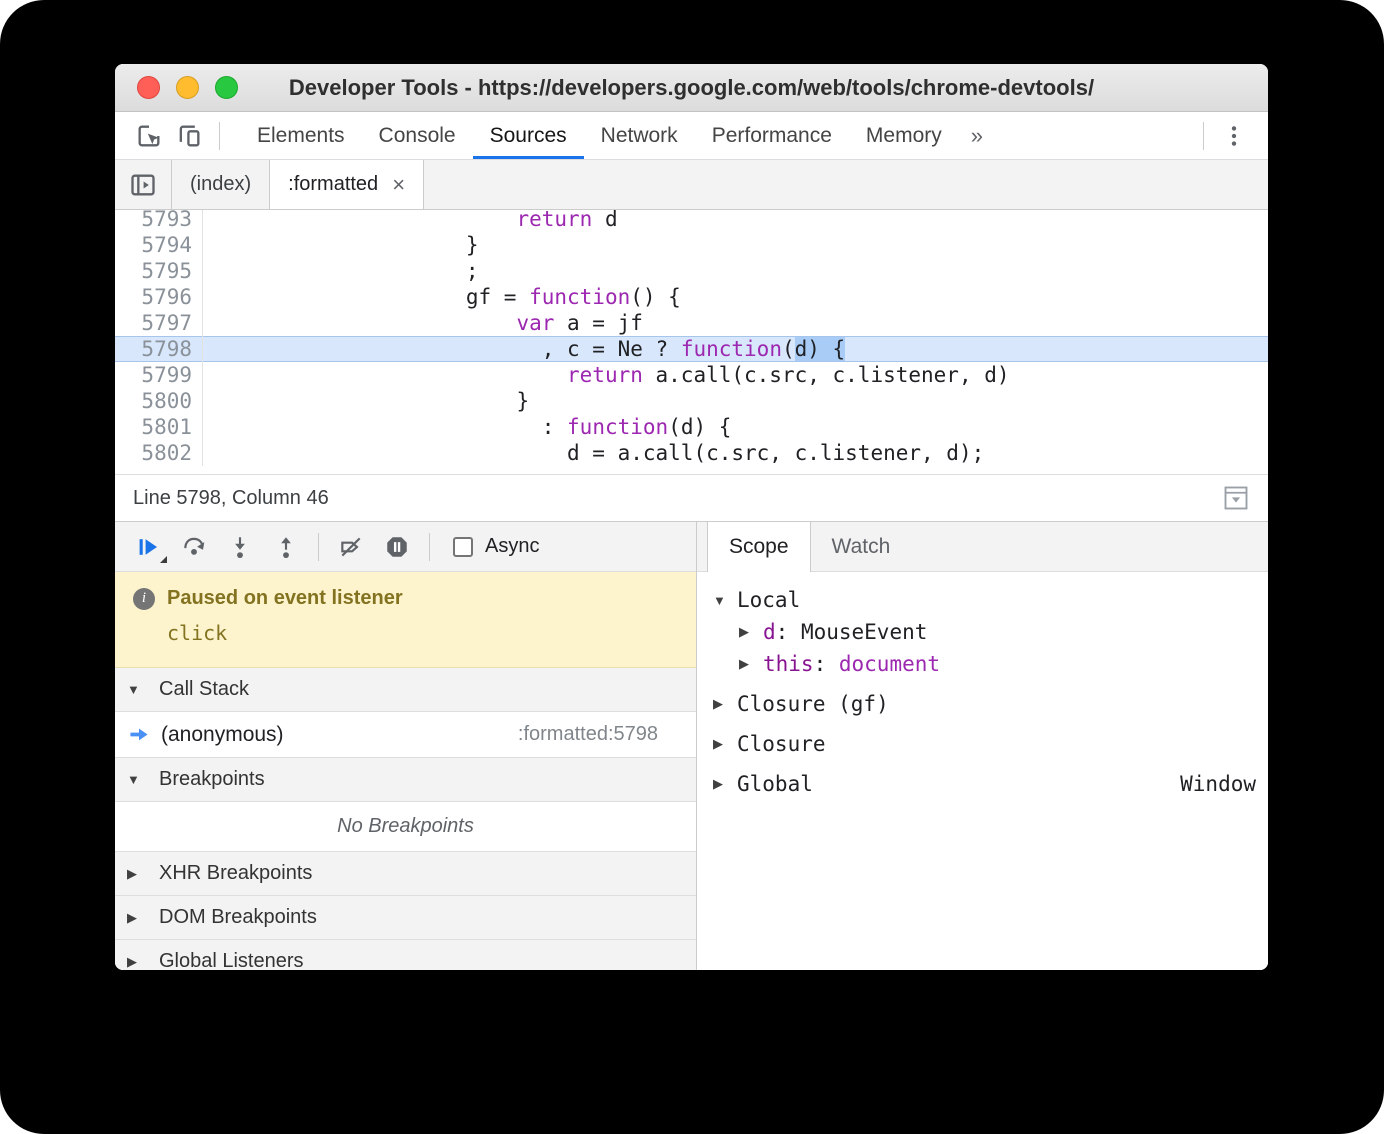 The image size is (1384, 1134). What do you see at coordinates (463, 546) in the screenshot?
I see `async-checkbox` at bounding box center [463, 546].